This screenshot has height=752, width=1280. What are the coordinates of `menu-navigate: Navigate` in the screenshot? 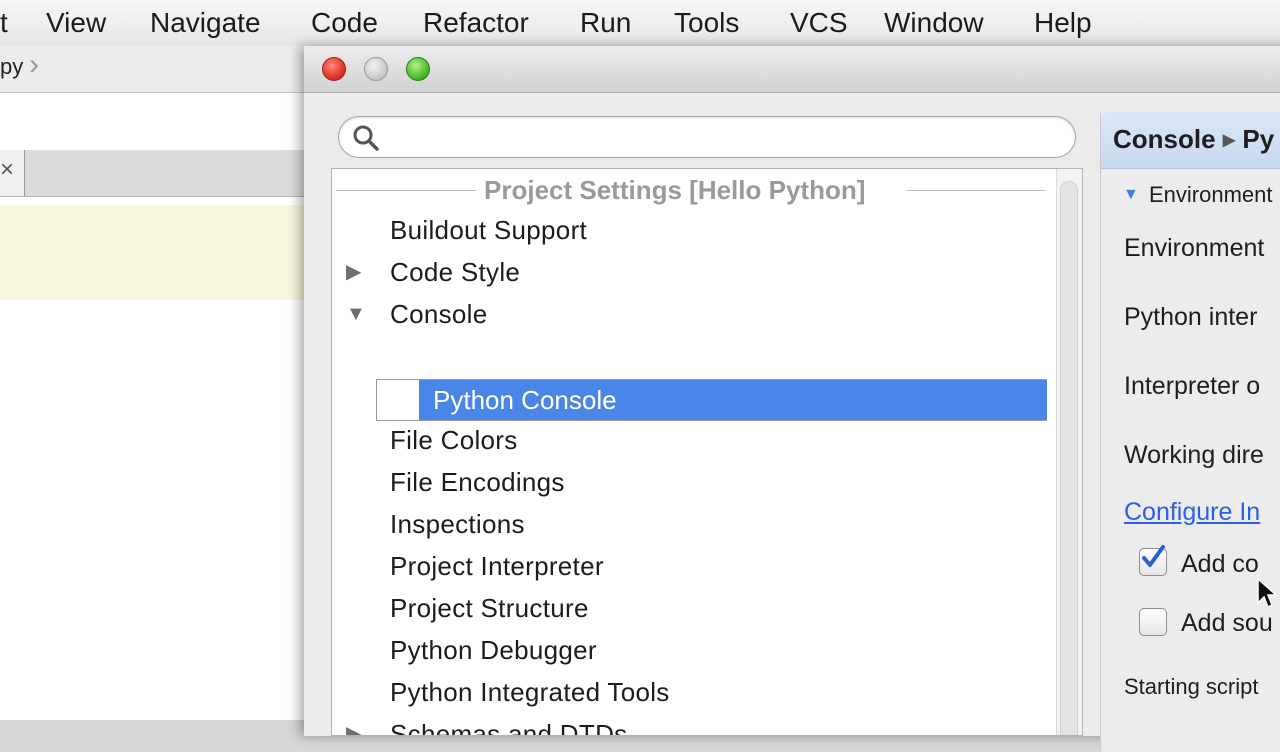 It's located at (205, 23).